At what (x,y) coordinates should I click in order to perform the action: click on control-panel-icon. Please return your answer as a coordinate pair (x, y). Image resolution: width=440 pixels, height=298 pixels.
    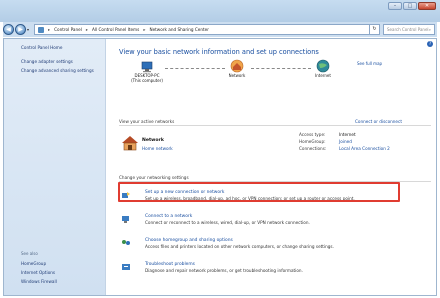
    Looking at the image, I should click on (41, 29).